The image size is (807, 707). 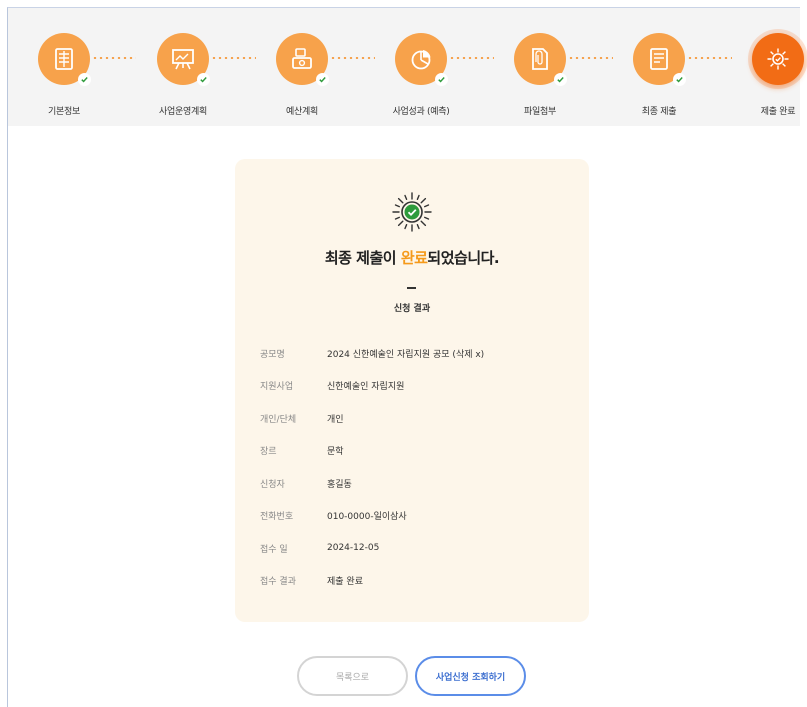 I want to click on result-row: 지원사업 신한예술인 자립지원, so click(x=332, y=385).